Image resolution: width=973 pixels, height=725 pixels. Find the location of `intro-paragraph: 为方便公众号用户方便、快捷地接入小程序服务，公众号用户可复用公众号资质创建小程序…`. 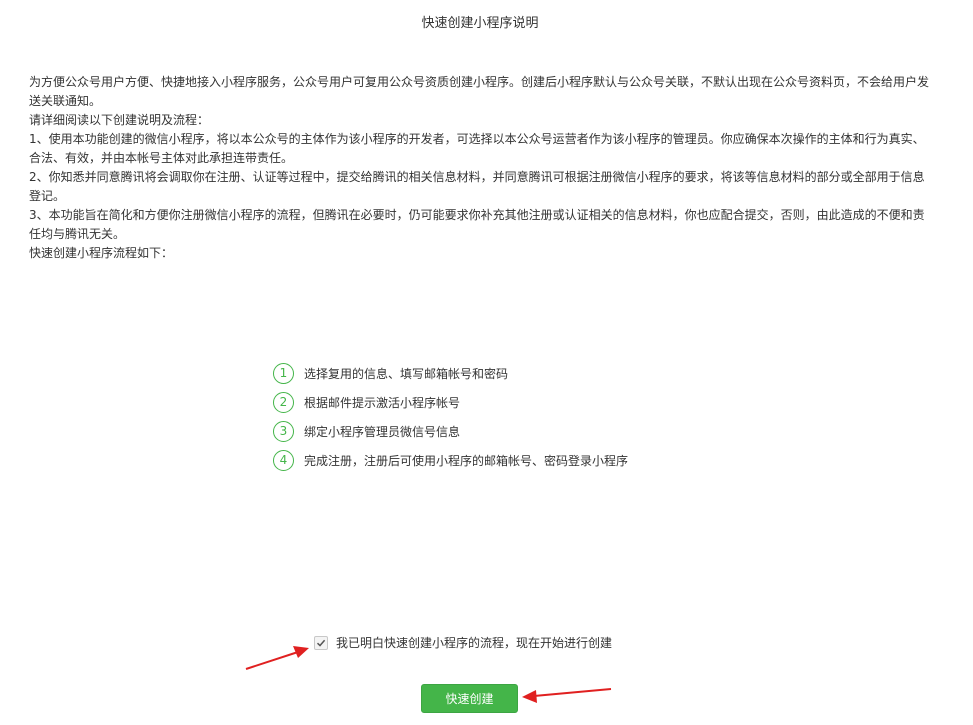

intro-paragraph: 为方便公众号用户方便、快捷地接入小程序服务，公众号用户可复用公众号资质创建小程序… is located at coordinates (479, 91).